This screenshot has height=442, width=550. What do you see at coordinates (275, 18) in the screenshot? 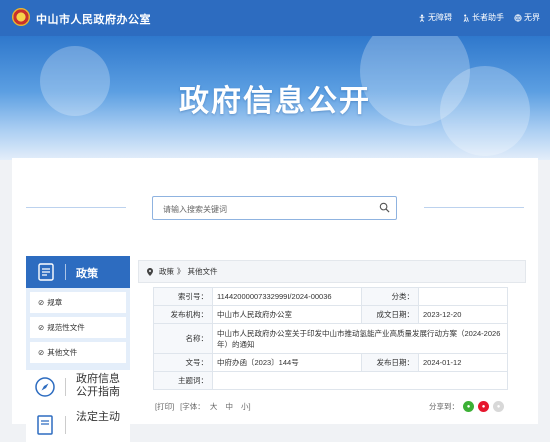
I see `top-bar: 中山市人民政府办公室 无障碍 长者助手 无界` at bounding box center [275, 18].